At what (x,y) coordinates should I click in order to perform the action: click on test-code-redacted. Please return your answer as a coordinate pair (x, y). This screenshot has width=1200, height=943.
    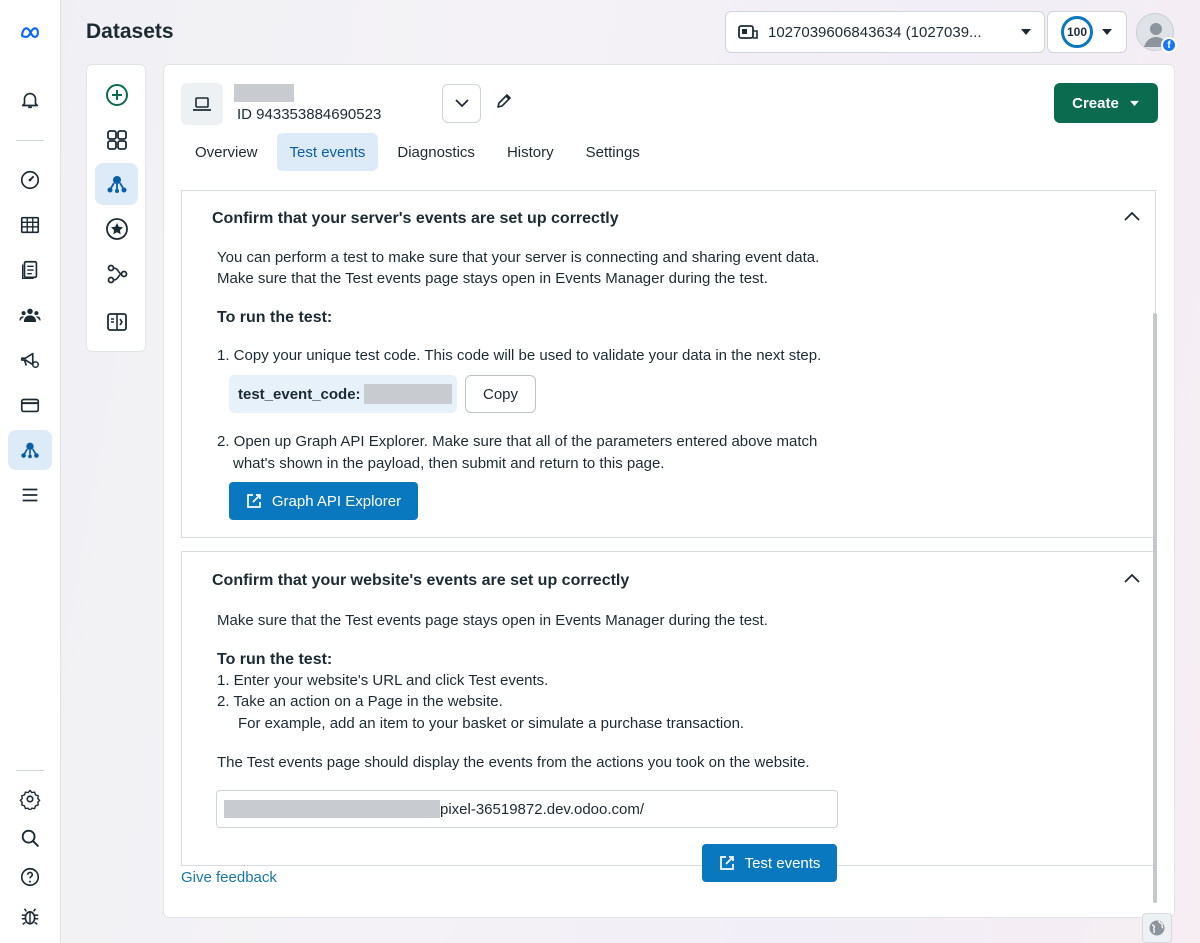
    Looking at the image, I should click on (407, 394).